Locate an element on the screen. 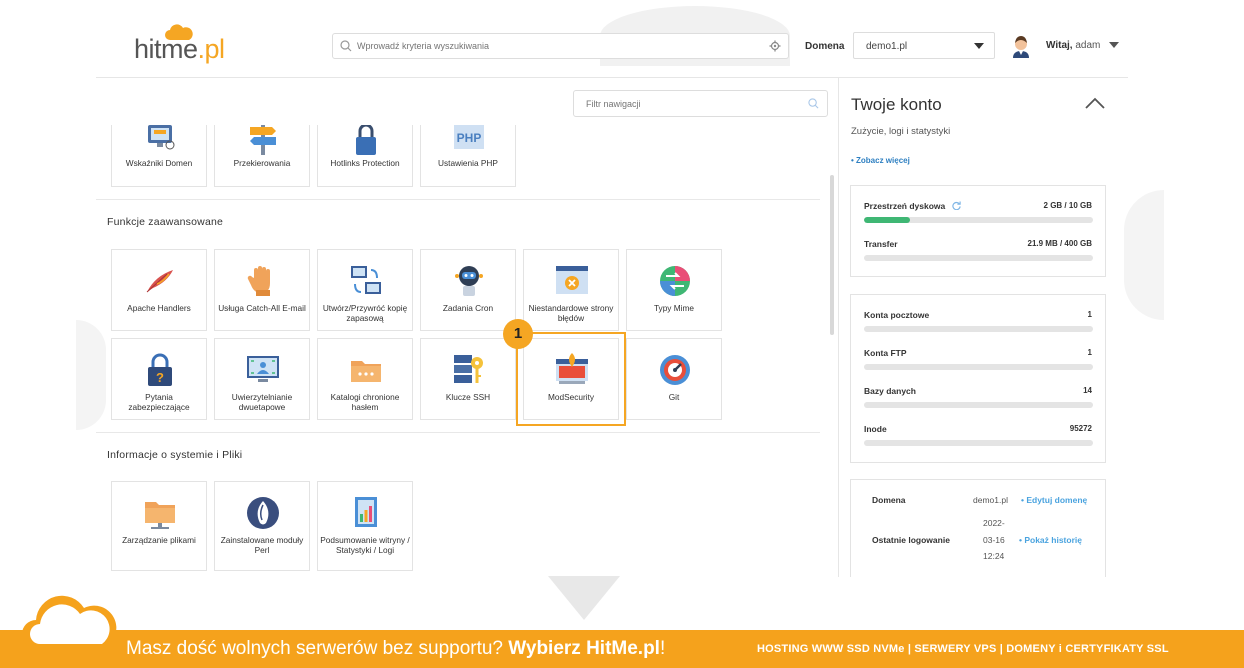 Image resolution: width=1244 pixels, height=668 pixels. callout-badge: 1 is located at coordinates (518, 334).